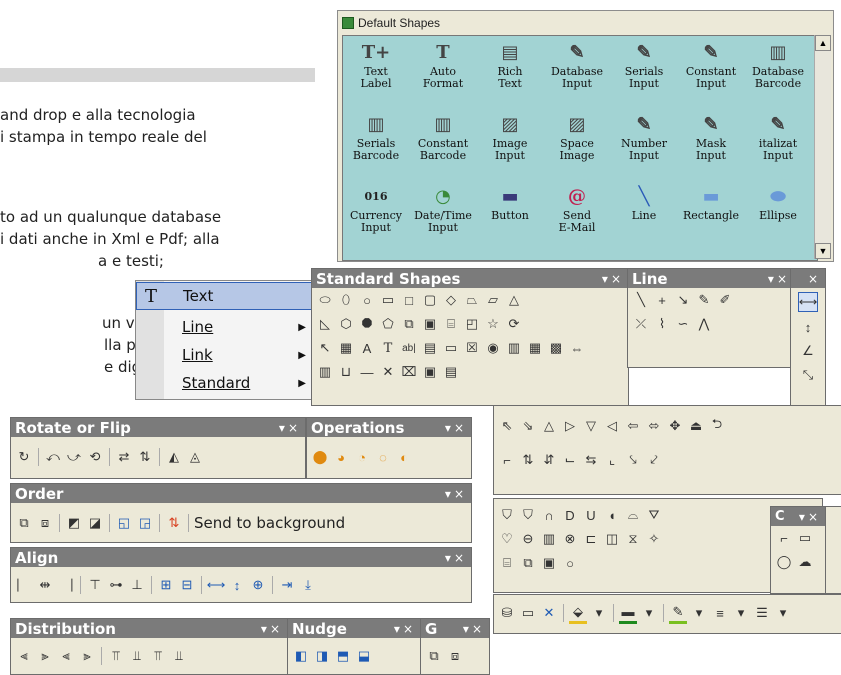 The height and width of the screenshot is (675, 841). Describe the element at coordinates (216, 585) in the screenshot. I see `same-width-icon: ⟷` at that location.